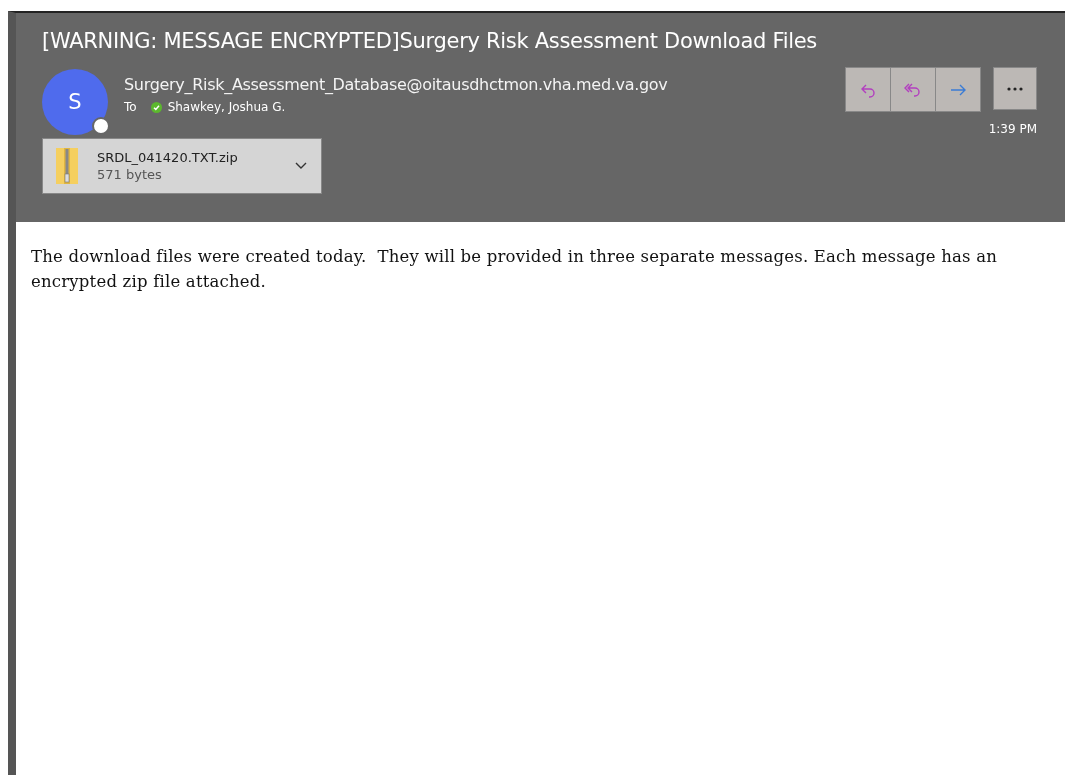 The width and height of the screenshot is (1065, 775). Describe the element at coordinates (868, 89) in the screenshot. I see `reply-button` at that location.